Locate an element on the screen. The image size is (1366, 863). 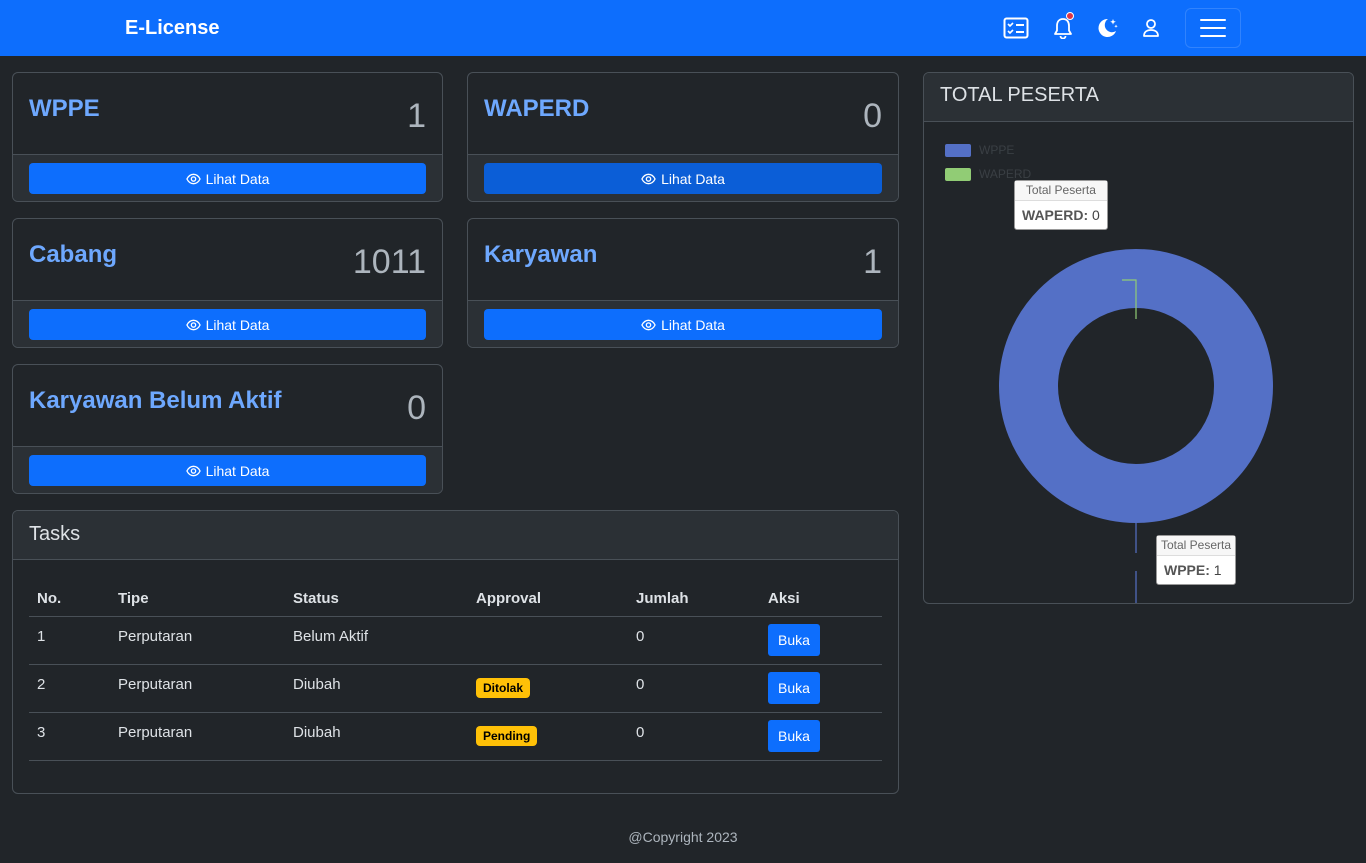
tooltip-value: 1 is located at coordinates (1217, 570).